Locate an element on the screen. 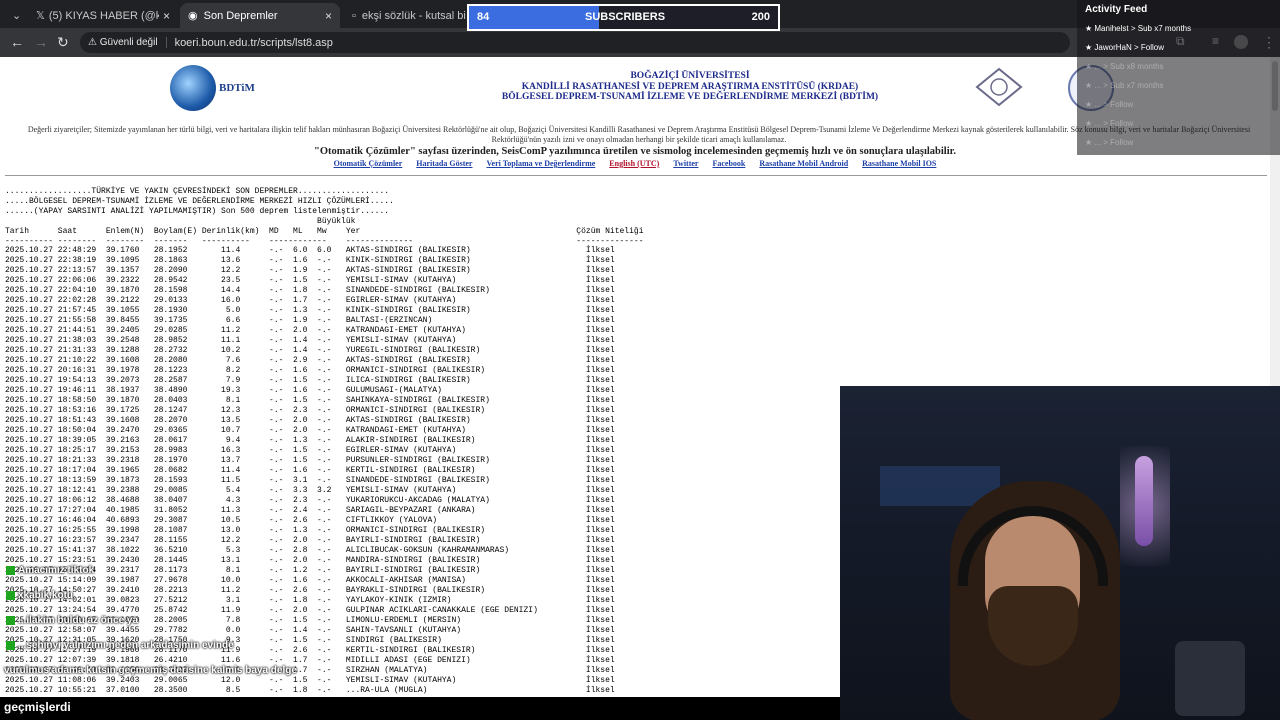  page-icon: ▫ is located at coordinates (354, 15).